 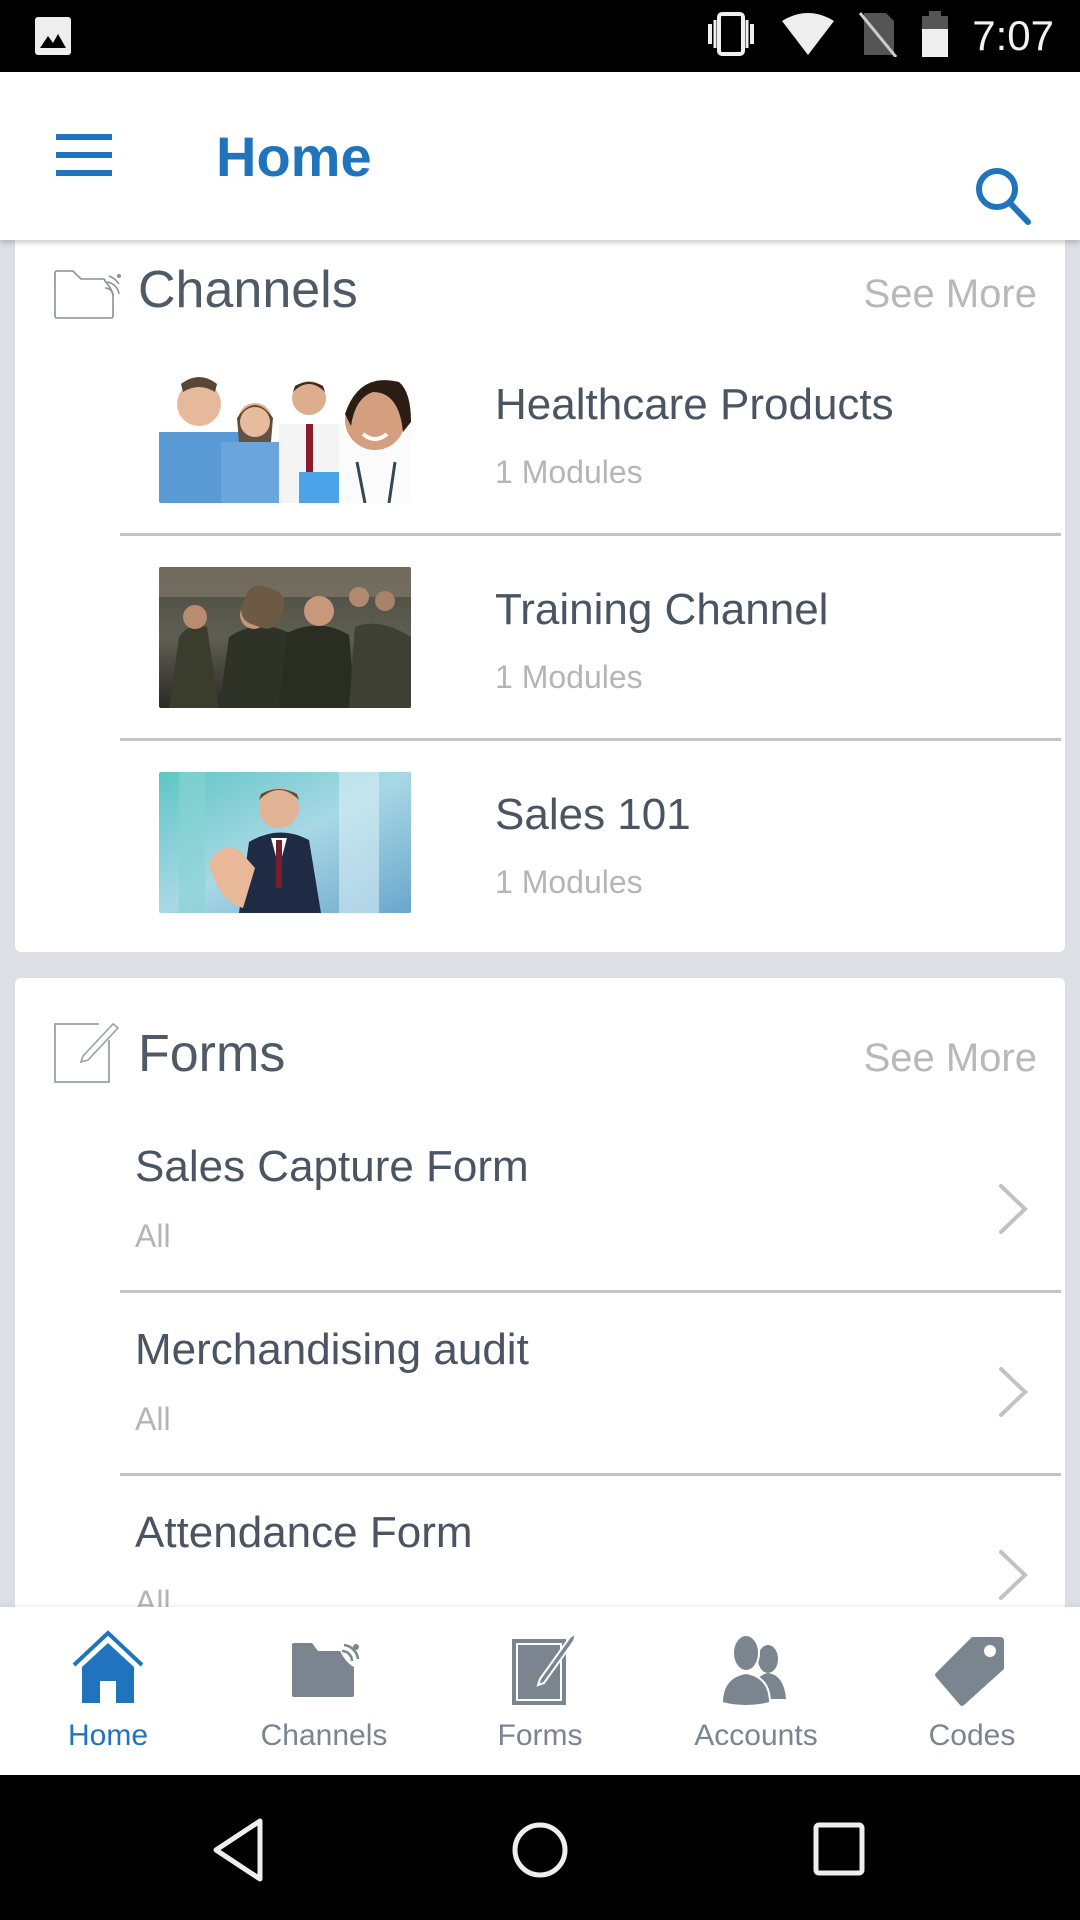 What do you see at coordinates (972, 1735) in the screenshot?
I see `tab-codes-label: Codes` at bounding box center [972, 1735].